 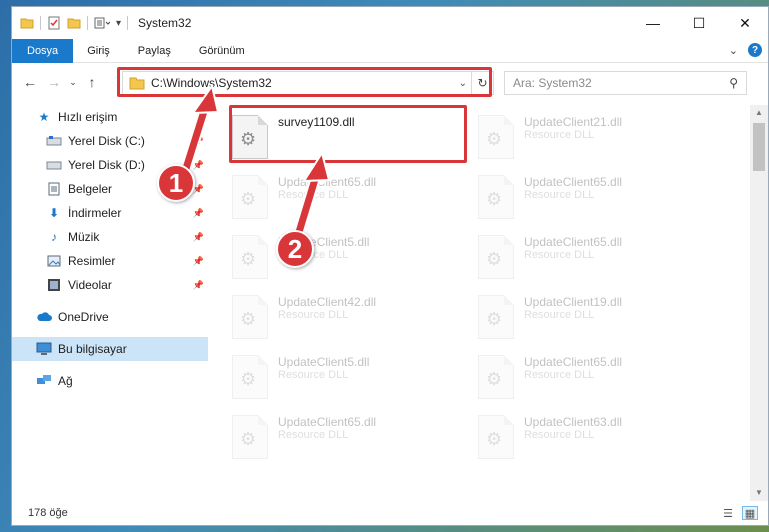 What do you see at coordinates (304, 82) in the screenshot?
I see `address-highlight-box` at bounding box center [304, 82].